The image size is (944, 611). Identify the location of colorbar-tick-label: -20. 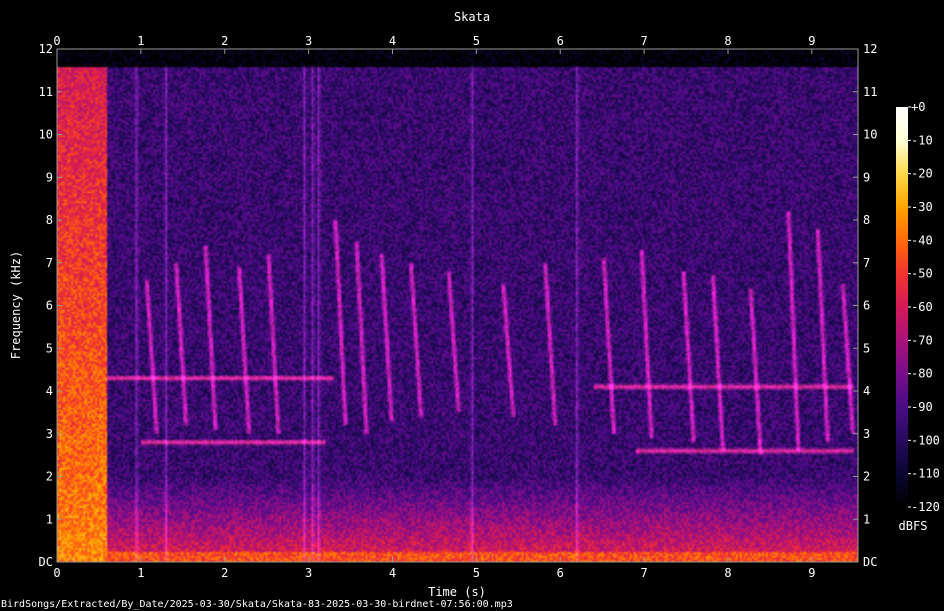
(922, 174).